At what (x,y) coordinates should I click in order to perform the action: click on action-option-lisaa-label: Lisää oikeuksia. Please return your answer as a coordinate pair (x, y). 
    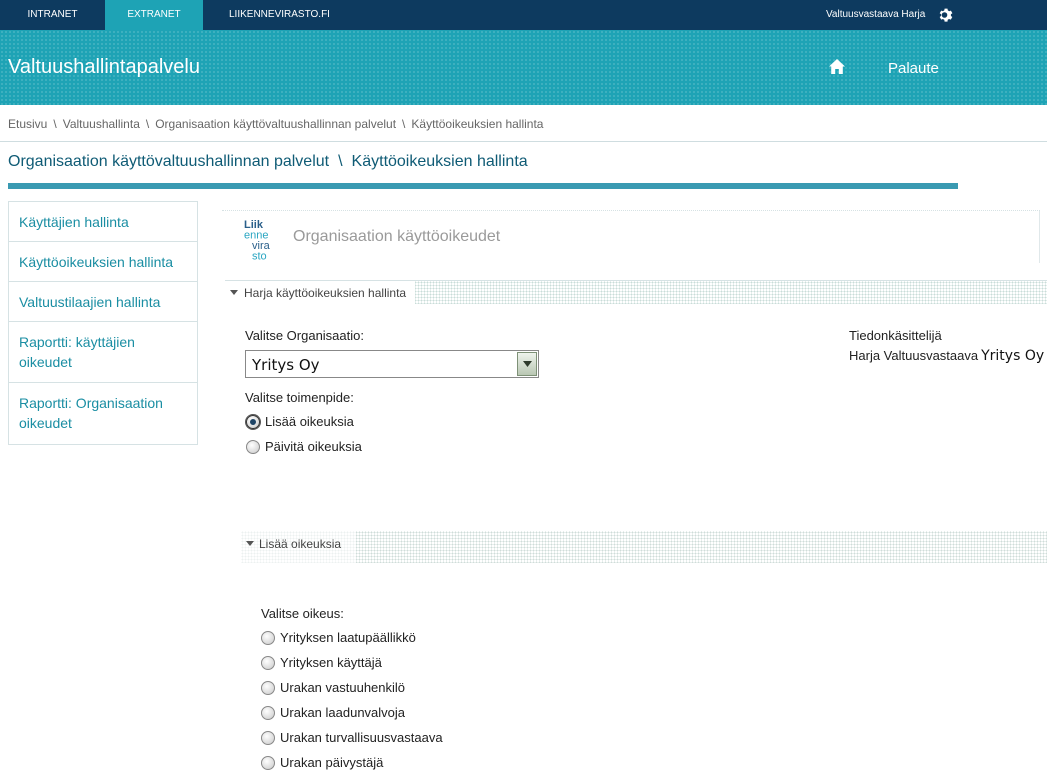
    Looking at the image, I should click on (309, 421).